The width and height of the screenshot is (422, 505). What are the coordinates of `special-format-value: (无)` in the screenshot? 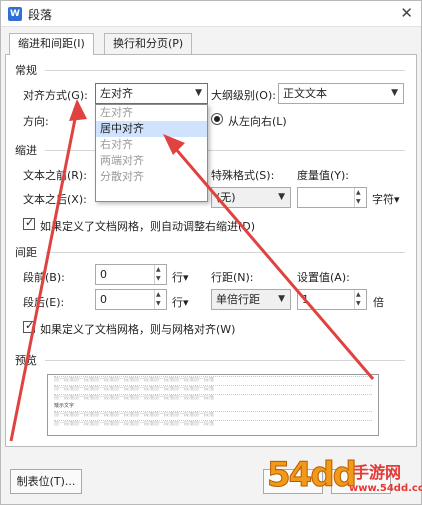 It's located at (226, 197).